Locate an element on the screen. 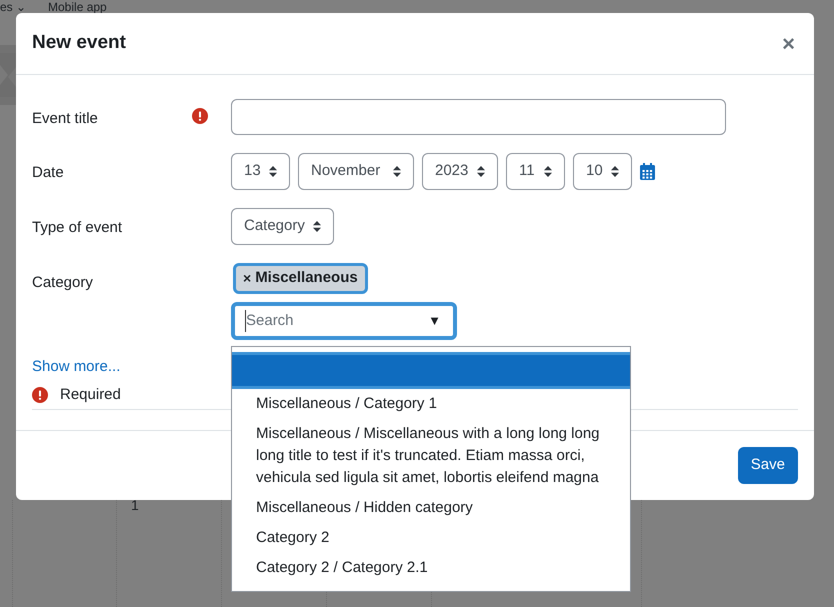 Image resolution: width=834 pixels, height=607 pixels. dropdown-option: Miscellaneous / Category 1 is located at coordinates (431, 404).